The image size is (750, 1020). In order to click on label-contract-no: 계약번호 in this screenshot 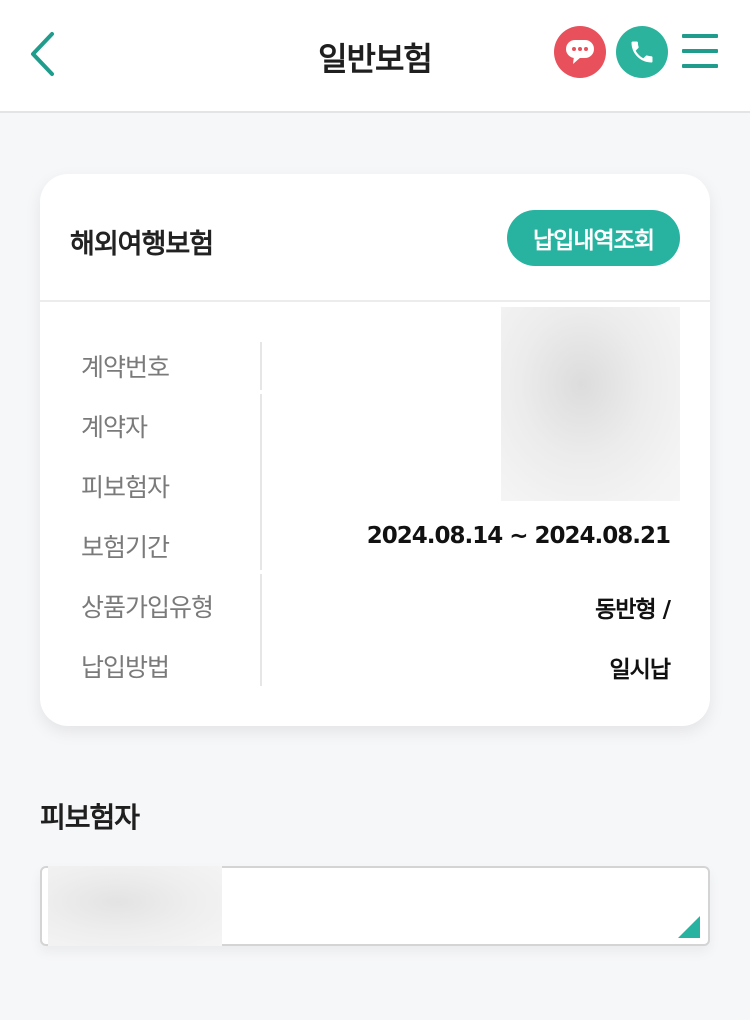, I will do `click(125, 367)`.